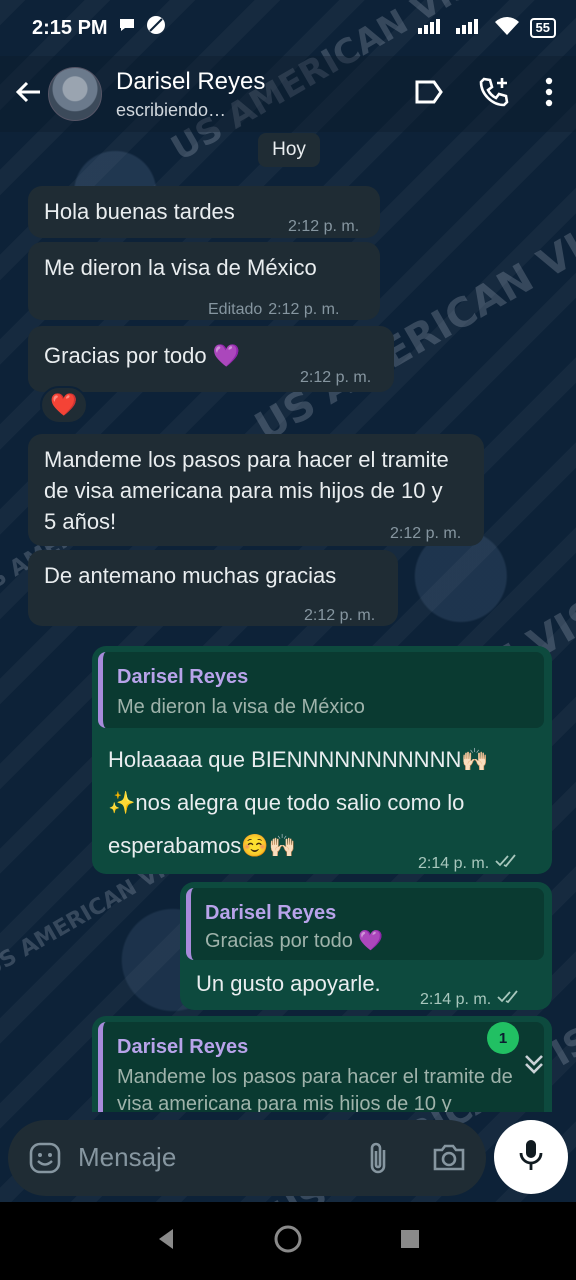  I want to click on message-bubble-incoming: Gracias por todo 💜 2:12 p. m., so click(211, 359).